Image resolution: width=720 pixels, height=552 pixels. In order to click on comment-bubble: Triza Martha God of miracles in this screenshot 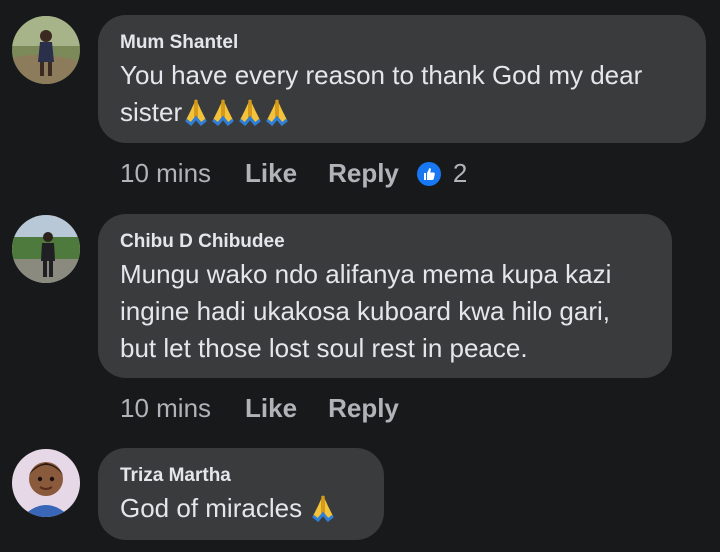, I will do `click(241, 494)`.